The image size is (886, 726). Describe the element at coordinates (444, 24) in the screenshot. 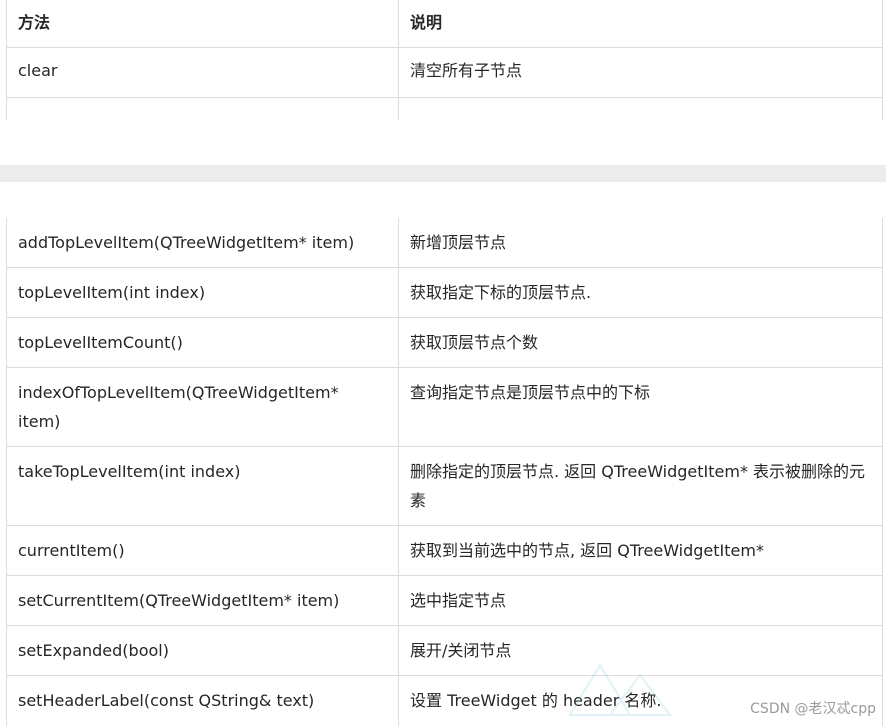

I see `table-header-row: 方法 说明` at that location.